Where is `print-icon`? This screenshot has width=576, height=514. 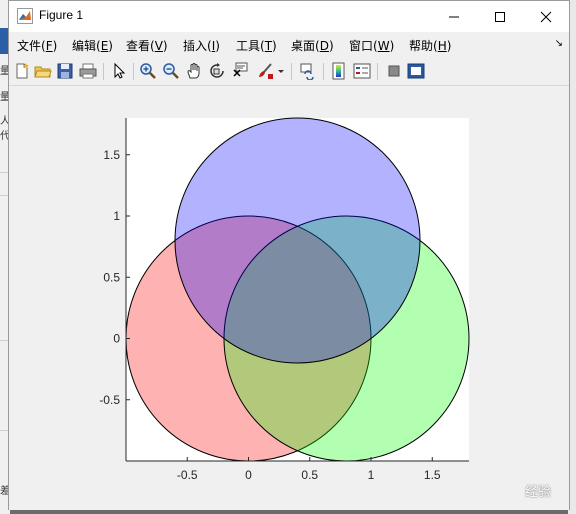
print-icon is located at coordinates (88, 71).